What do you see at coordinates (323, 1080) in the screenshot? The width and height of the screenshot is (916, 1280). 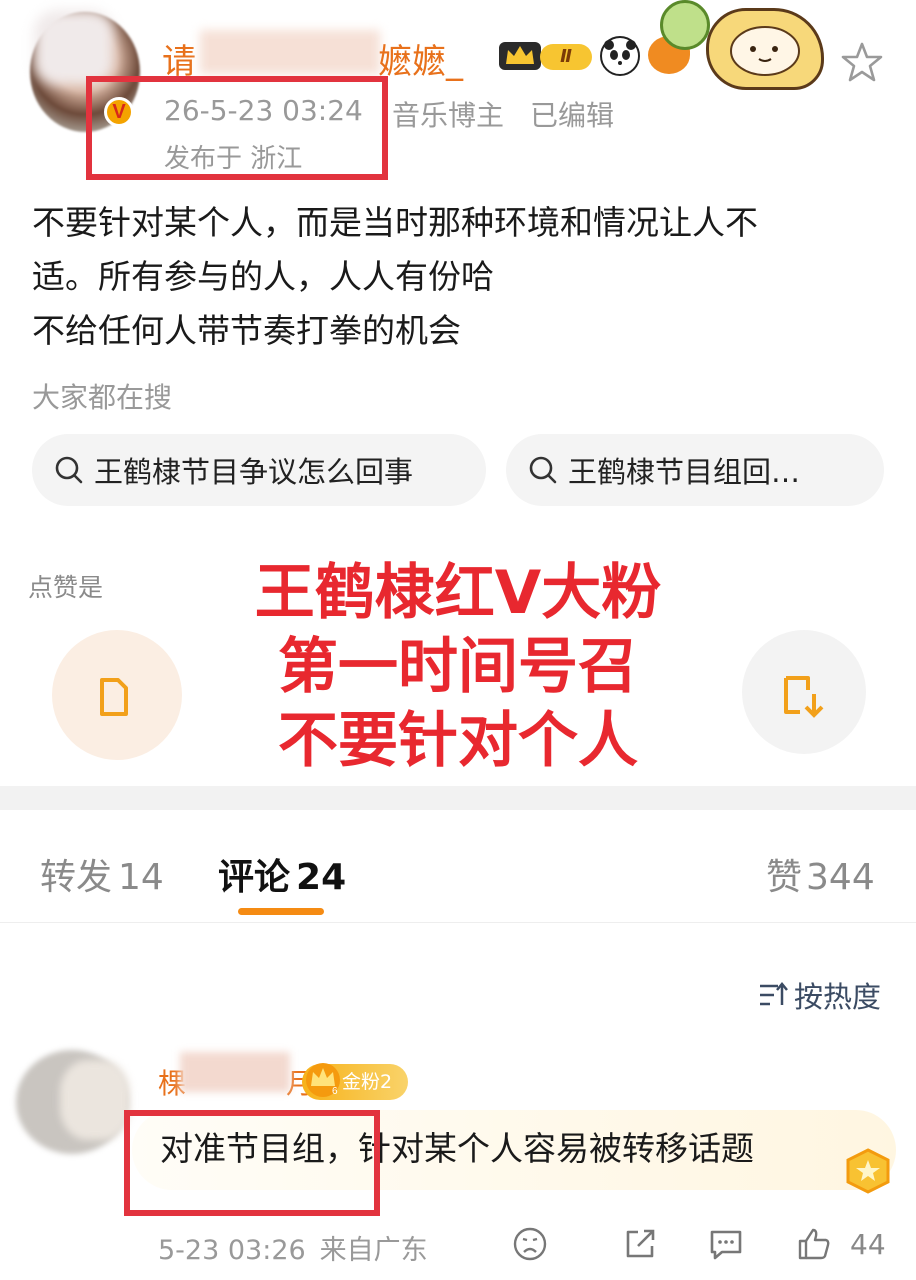 I see `crown-icon: 6` at bounding box center [323, 1080].